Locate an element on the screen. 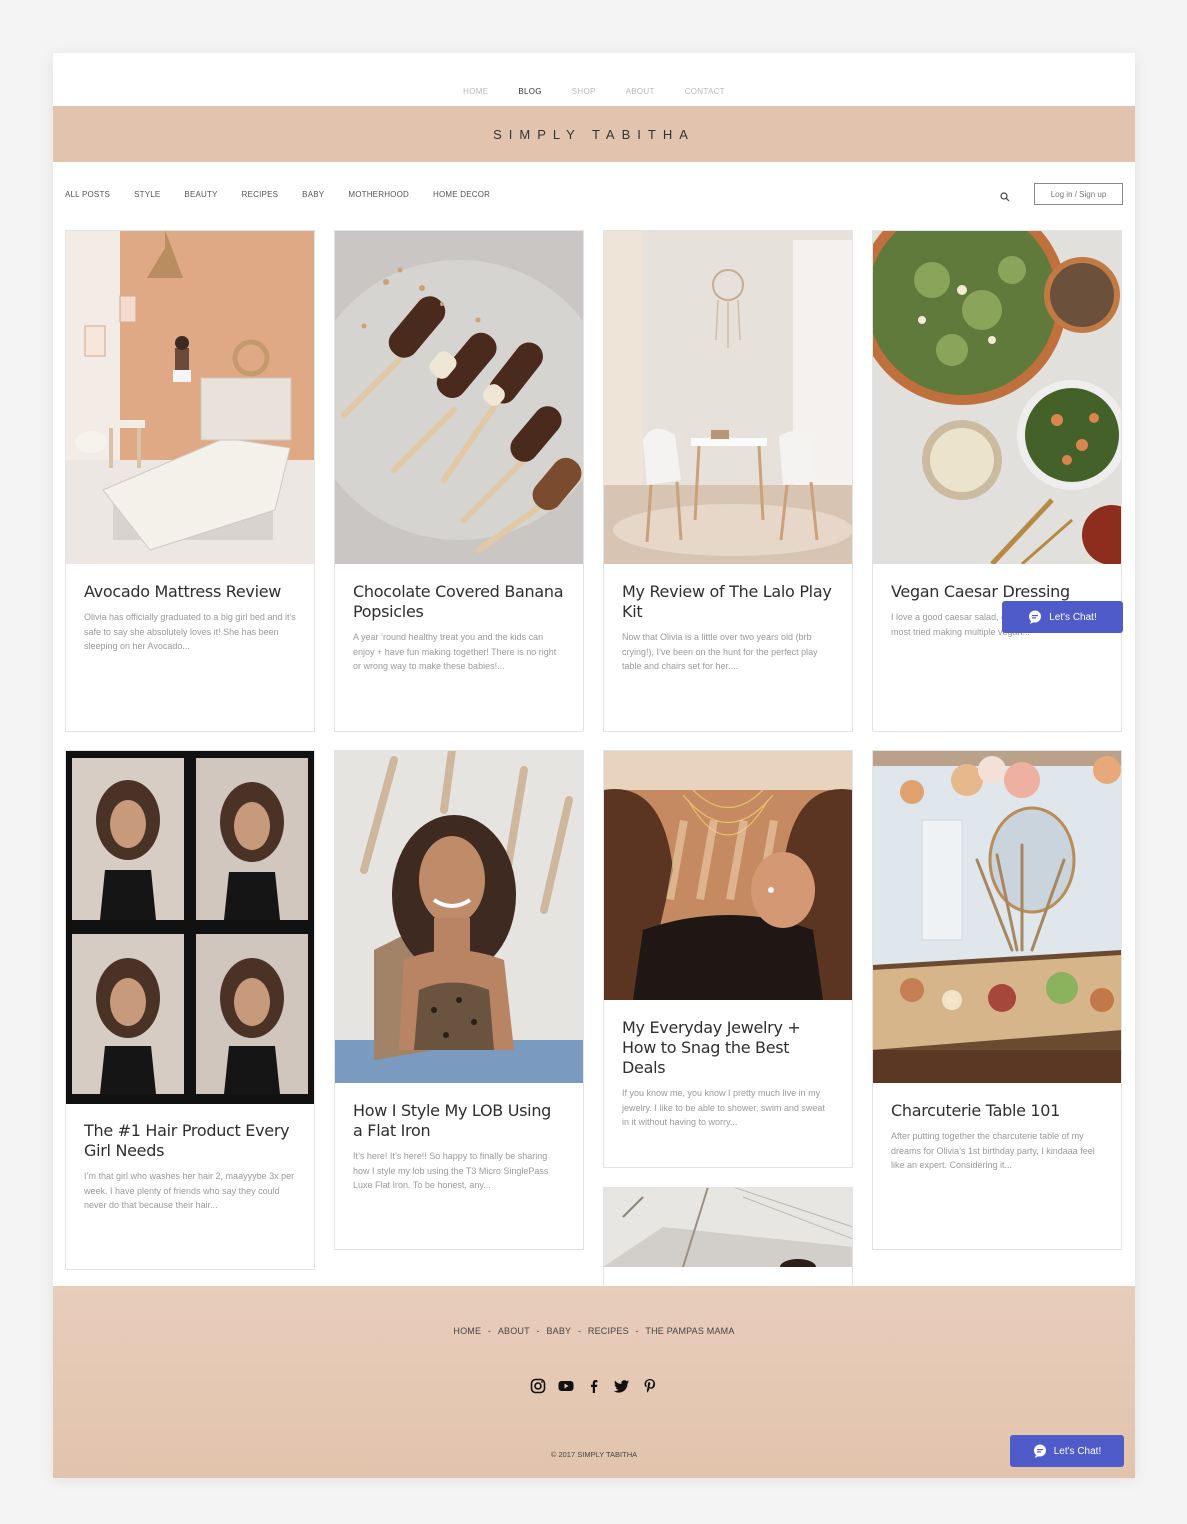  social-icons is located at coordinates (594, 1386).